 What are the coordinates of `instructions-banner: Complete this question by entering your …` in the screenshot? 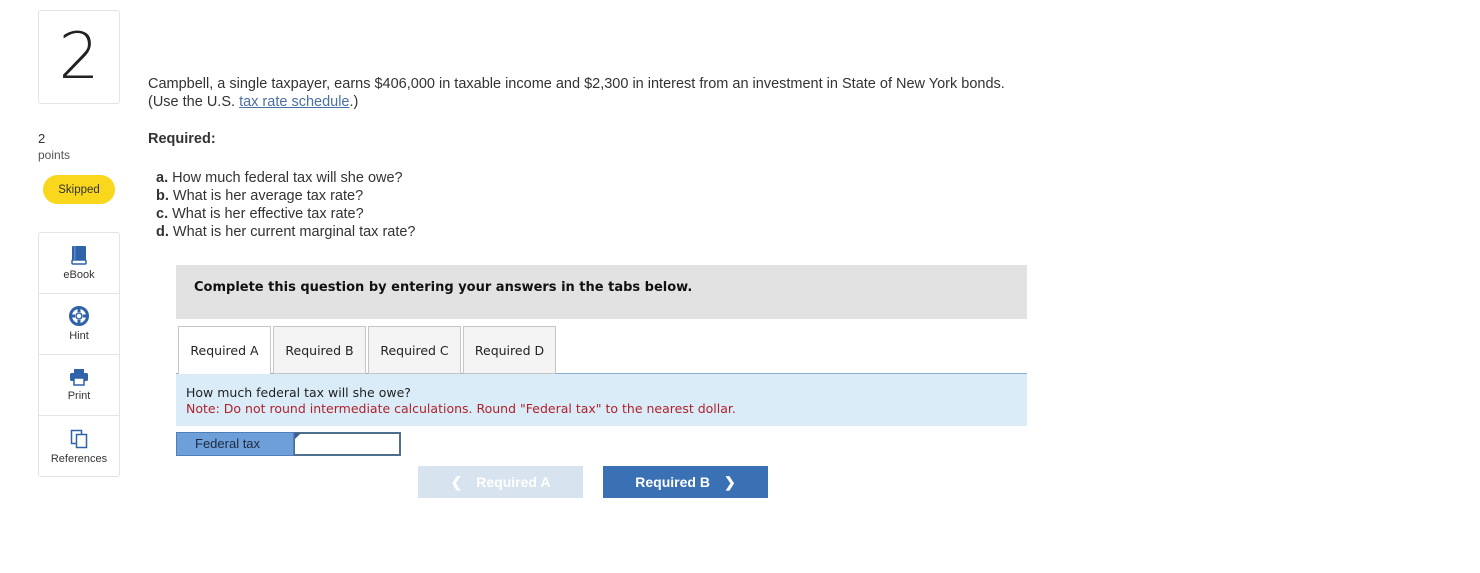 It's located at (601, 292).